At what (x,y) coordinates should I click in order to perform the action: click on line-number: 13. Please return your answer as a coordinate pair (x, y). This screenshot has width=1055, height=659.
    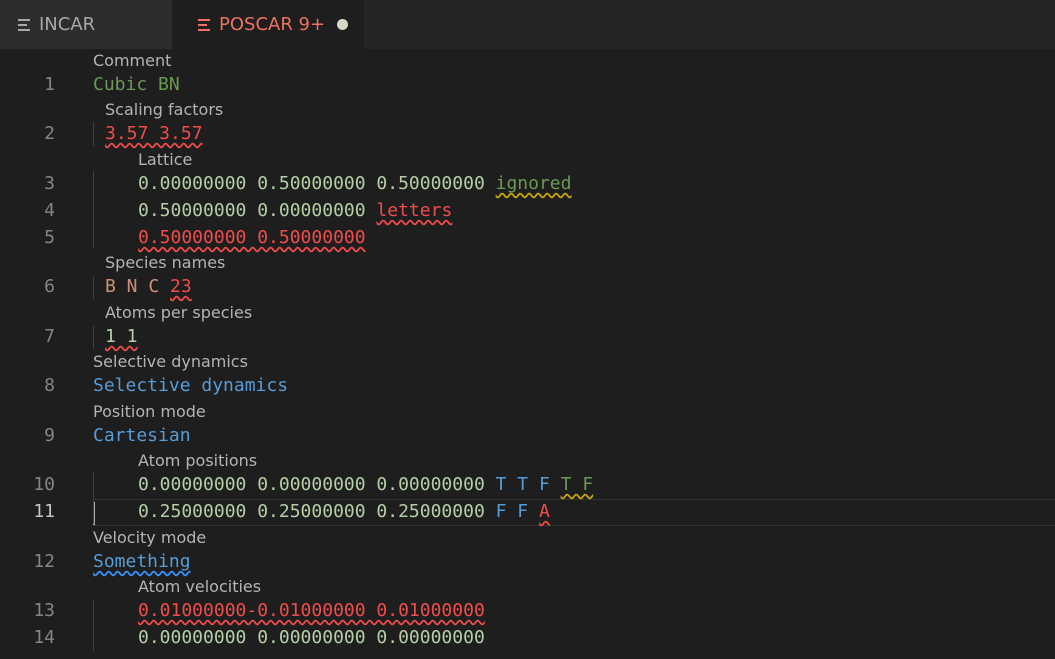
    Looking at the image, I should click on (44, 610).